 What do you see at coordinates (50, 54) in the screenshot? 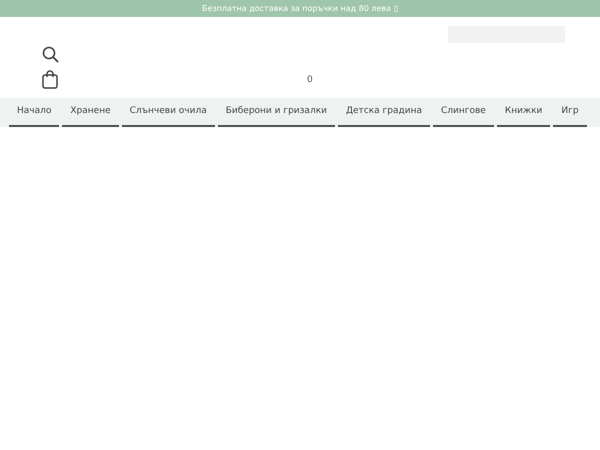
I see `search-icon` at bounding box center [50, 54].